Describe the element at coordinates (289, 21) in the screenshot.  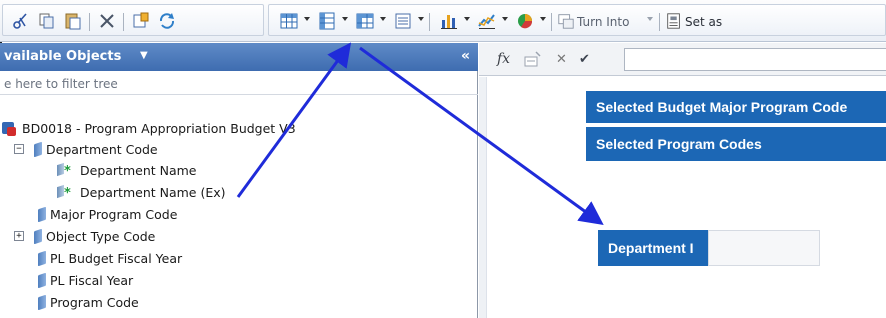
I see `vertical-table-icon` at that location.